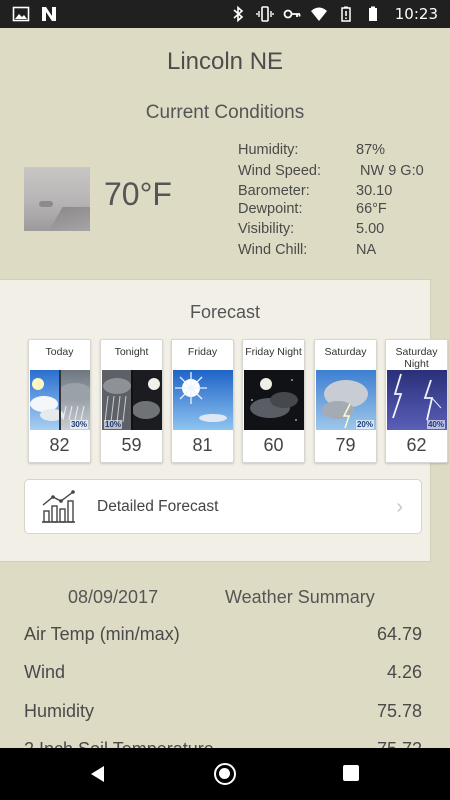 Image resolution: width=450 pixels, height=800 pixels. I want to click on current-conditions-title: Current Conditions, so click(225, 112).